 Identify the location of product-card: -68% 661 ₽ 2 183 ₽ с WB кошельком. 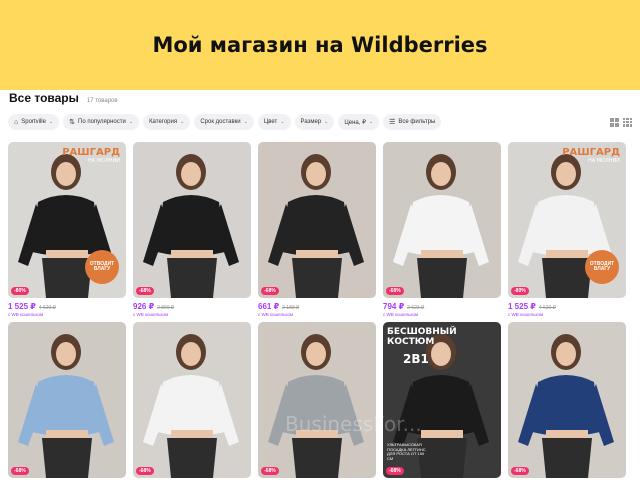
(317, 229).